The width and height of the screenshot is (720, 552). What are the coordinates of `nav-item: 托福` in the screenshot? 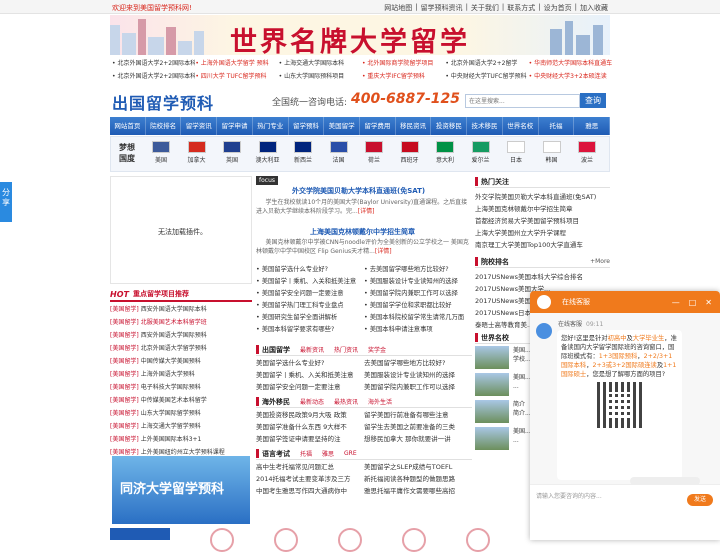 It's located at (557, 126).